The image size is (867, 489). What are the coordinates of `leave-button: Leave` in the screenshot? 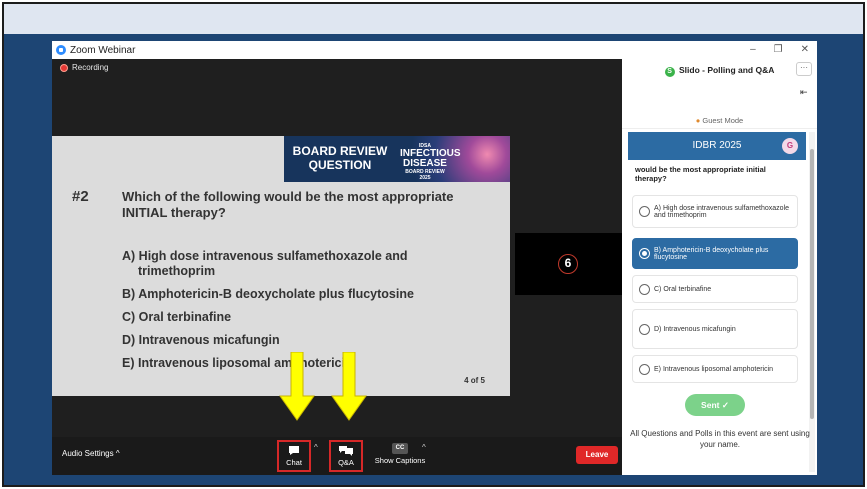 It's located at (597, 455).